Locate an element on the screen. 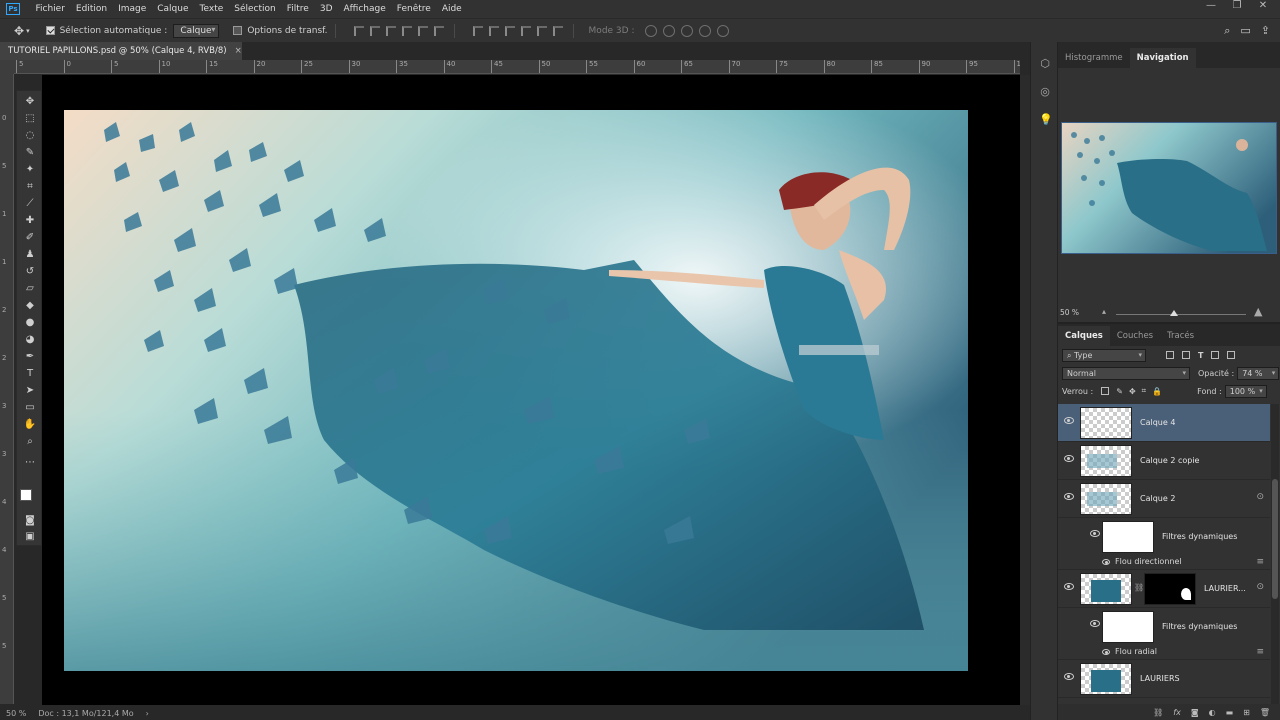  layer-row-laurier: ⛓ LAURIER... ⊙ is located at coordinates (1164, 589).